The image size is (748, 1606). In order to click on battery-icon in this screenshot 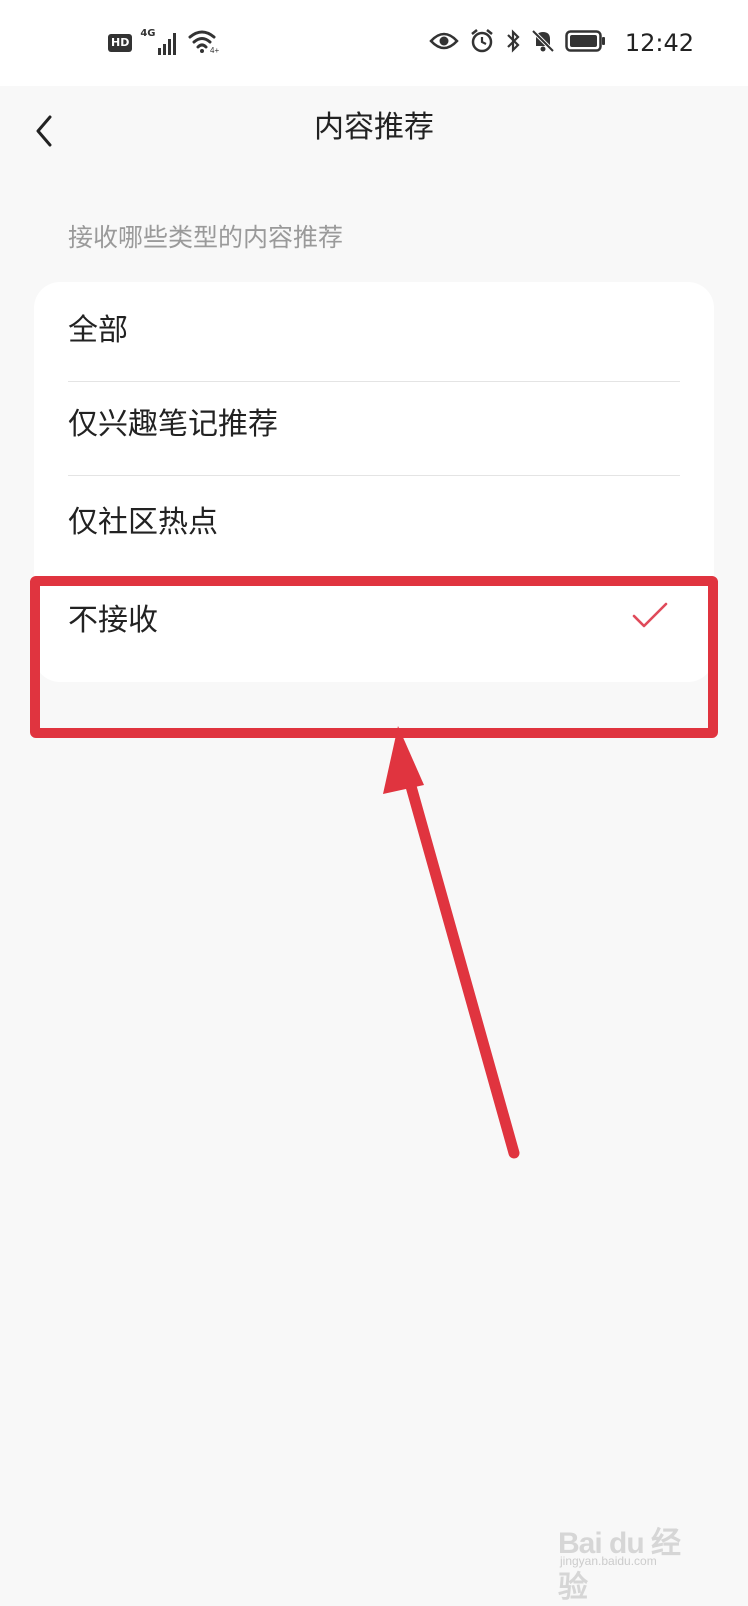, I will do `click(586, 43)`.